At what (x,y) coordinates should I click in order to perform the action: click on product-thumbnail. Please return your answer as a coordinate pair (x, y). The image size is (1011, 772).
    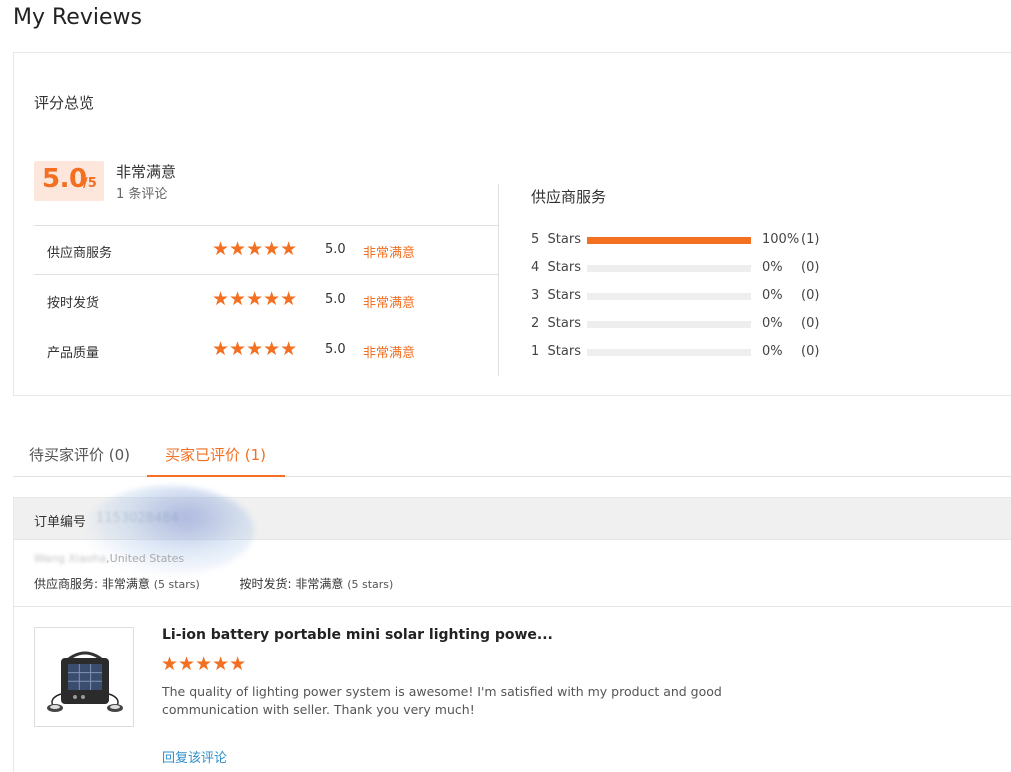
    Looking at the image, I should click on (84, 677).